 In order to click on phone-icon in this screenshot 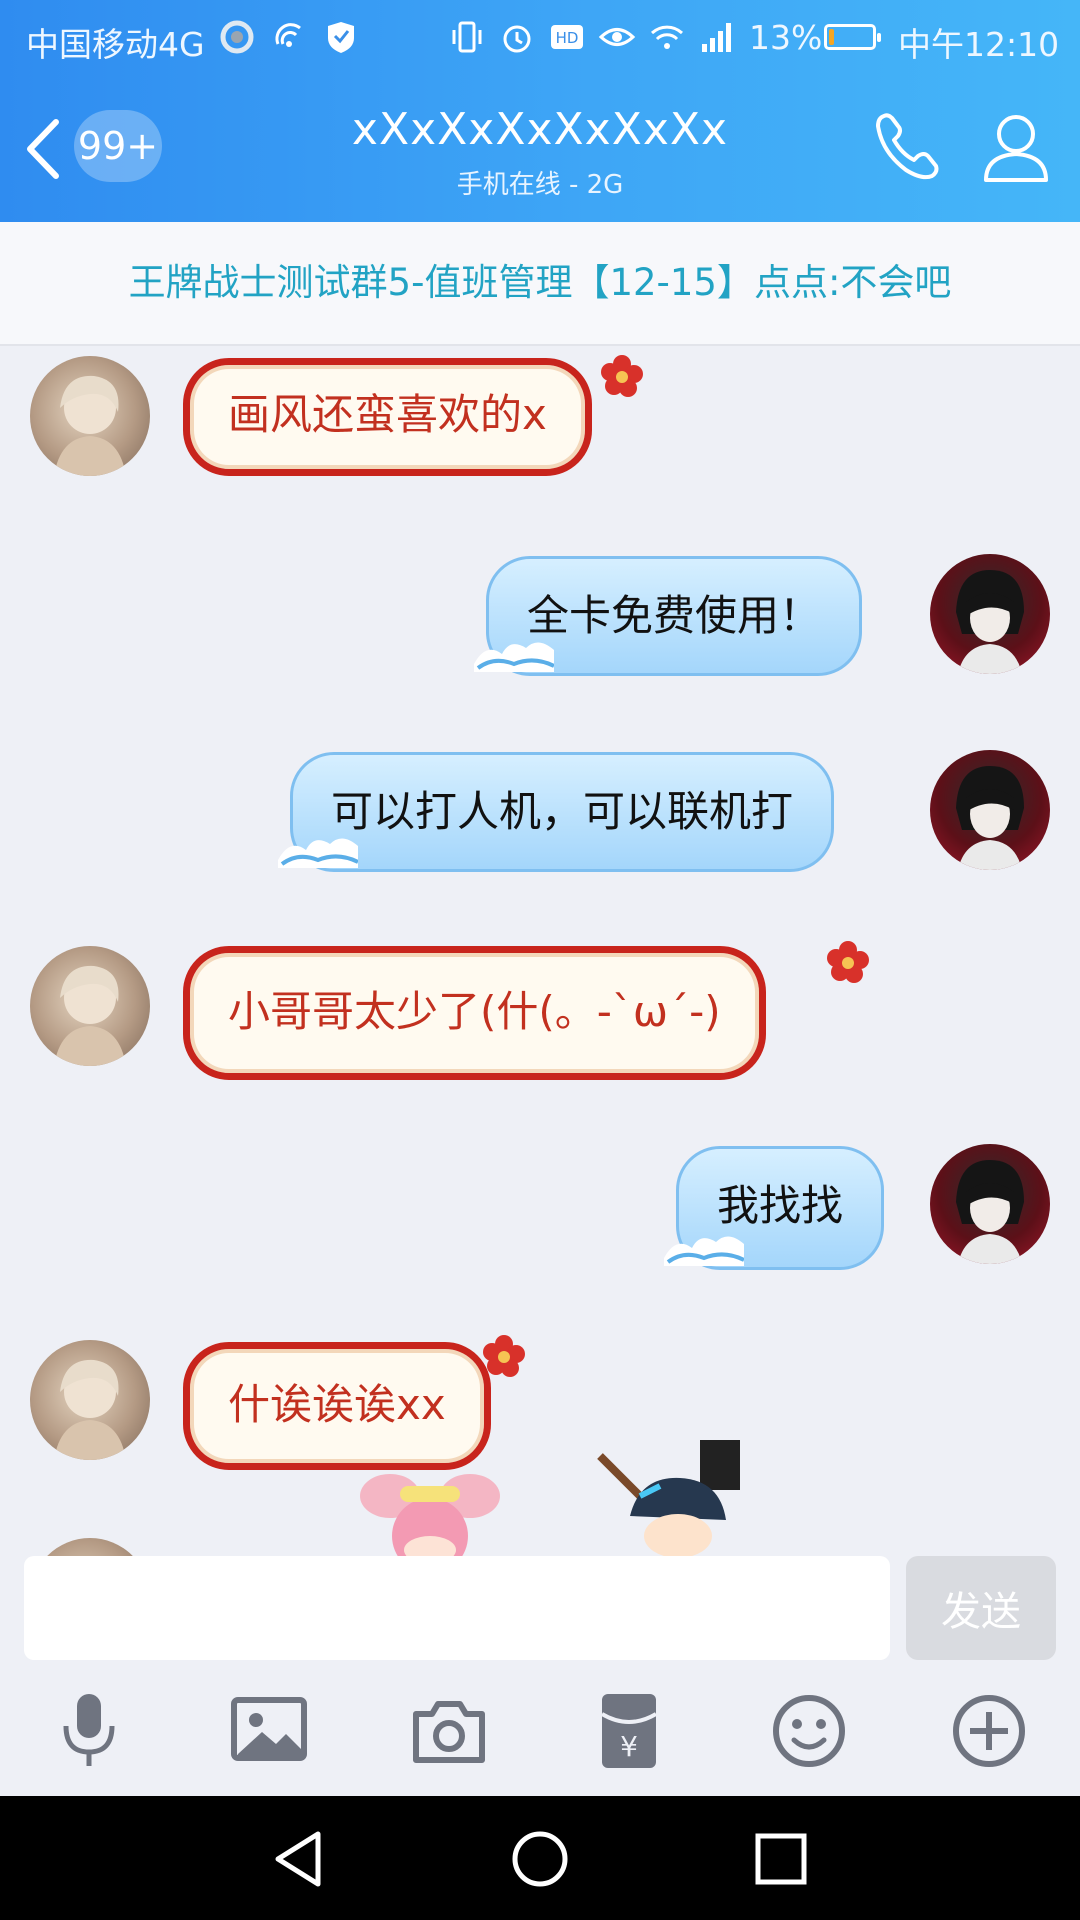, I will do `click(908, 146)`.